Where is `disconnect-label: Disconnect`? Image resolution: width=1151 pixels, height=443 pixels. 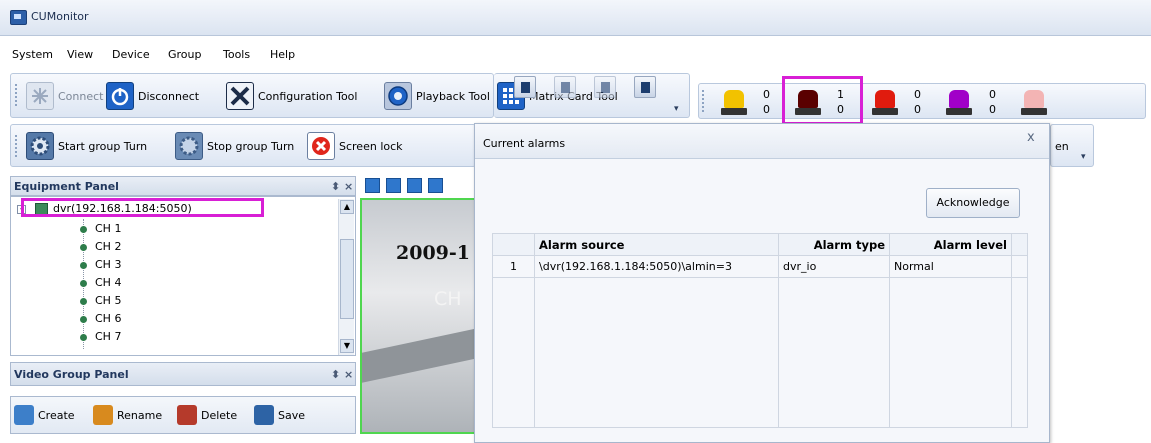 disconnect-label: Disconnect is located at coordinates (169, 96).